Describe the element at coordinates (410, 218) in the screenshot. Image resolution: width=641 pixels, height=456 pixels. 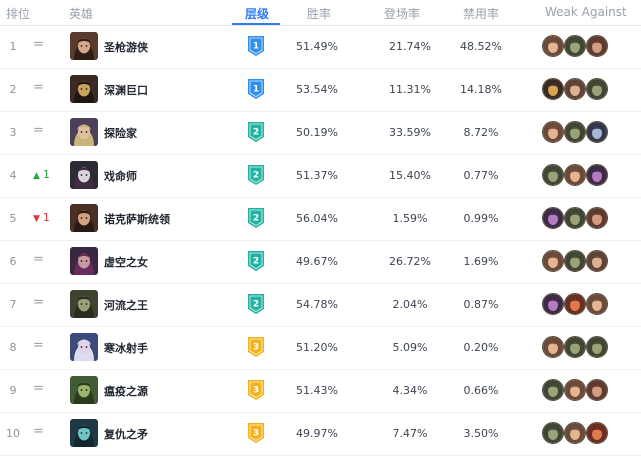
I see `pick-rate-value: 1.59%` at that location.